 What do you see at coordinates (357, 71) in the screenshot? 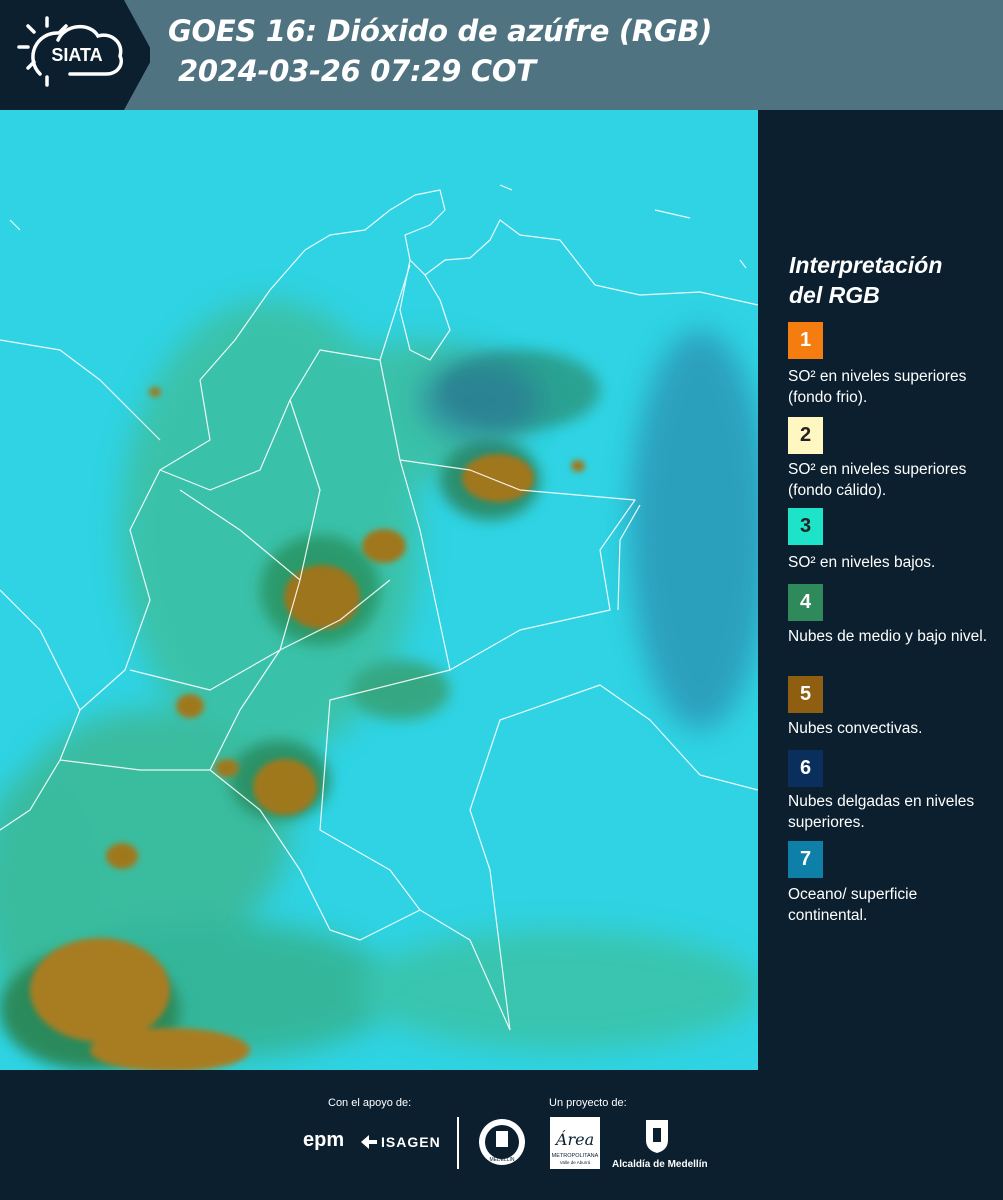
I see `page-timestamp: 2024-03-26 07:29 COT` at bounding box center [357, 71].